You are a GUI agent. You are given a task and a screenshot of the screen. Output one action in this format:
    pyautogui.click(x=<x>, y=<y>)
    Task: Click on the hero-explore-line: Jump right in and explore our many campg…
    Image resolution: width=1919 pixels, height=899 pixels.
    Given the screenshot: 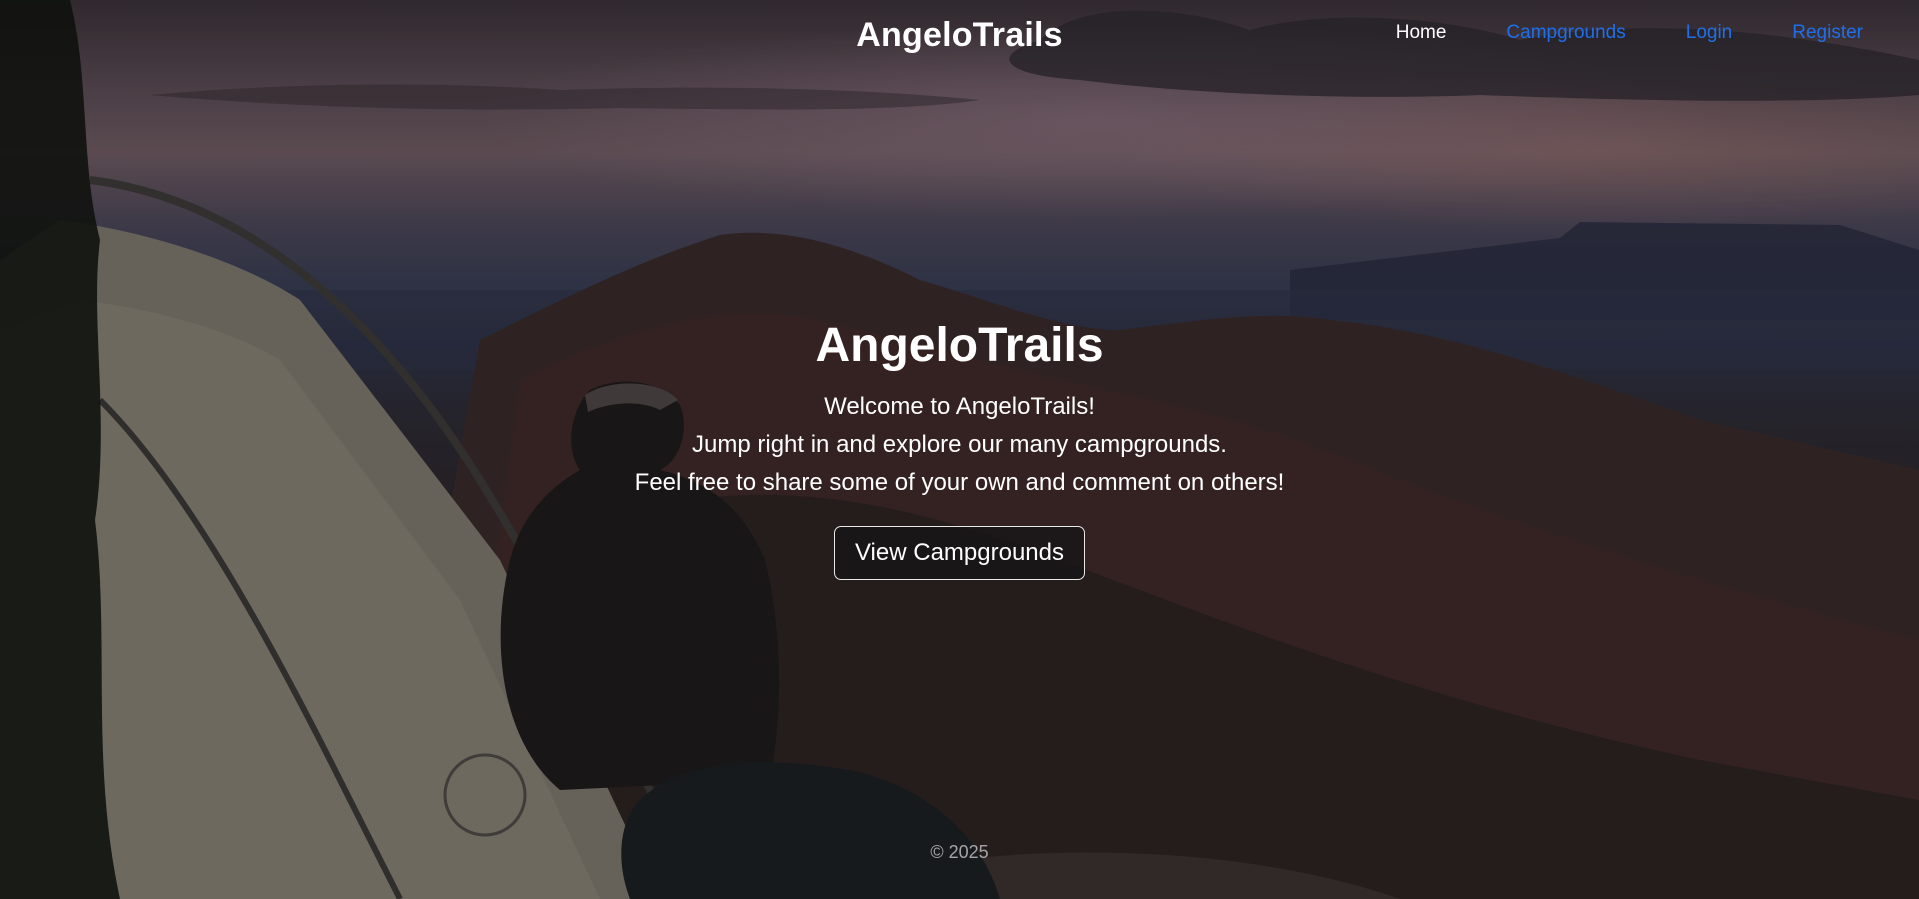 What is the action you would take?
    pyautogui.click(x=959, y=444)
    